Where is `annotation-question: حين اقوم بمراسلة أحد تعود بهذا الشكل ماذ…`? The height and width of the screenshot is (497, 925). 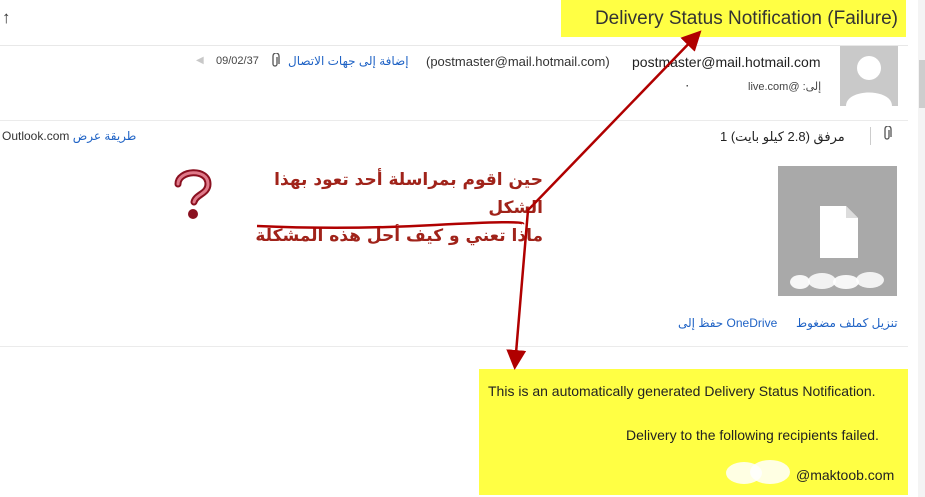
annotation-question: حين اقوم بمراسلة أحد تعود بهذا الشكل ماذ… is located at coordinates (388, 208).